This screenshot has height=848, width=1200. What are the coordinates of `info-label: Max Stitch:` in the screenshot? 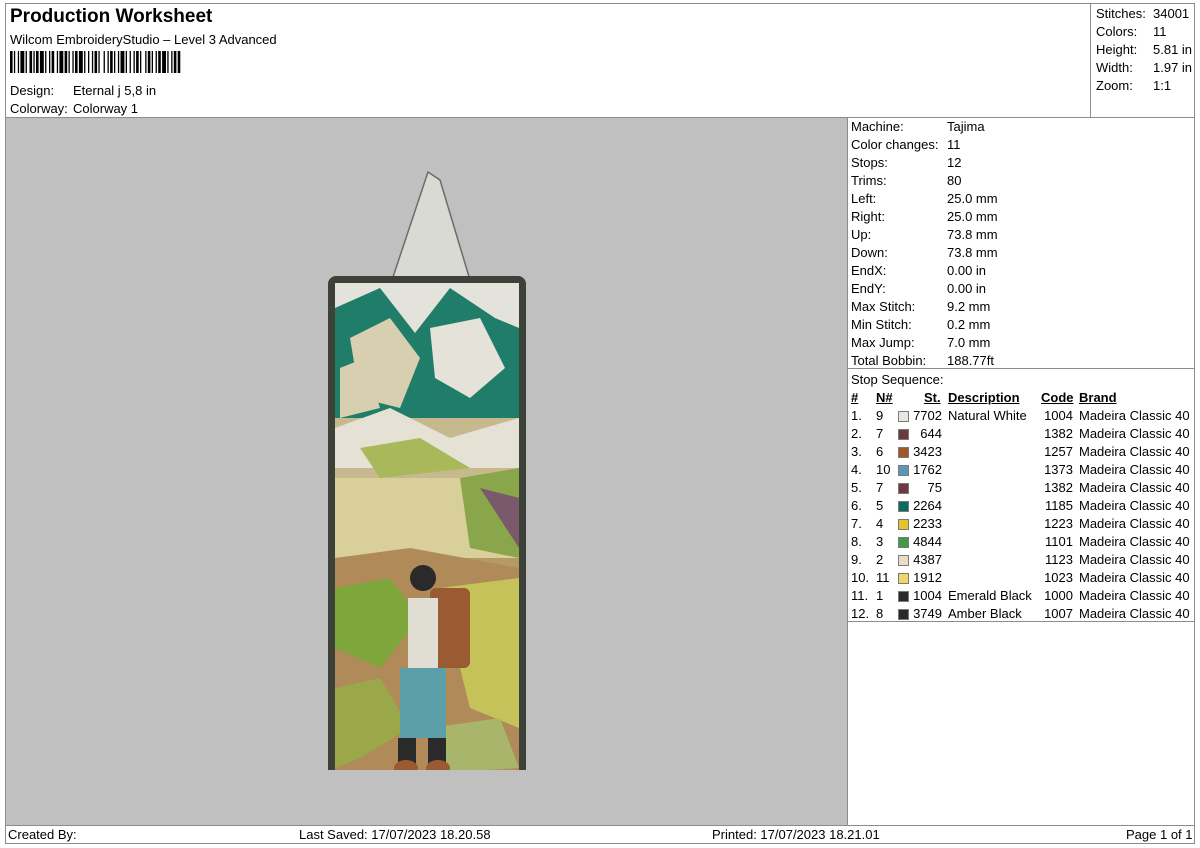 It's located at (883, 306).